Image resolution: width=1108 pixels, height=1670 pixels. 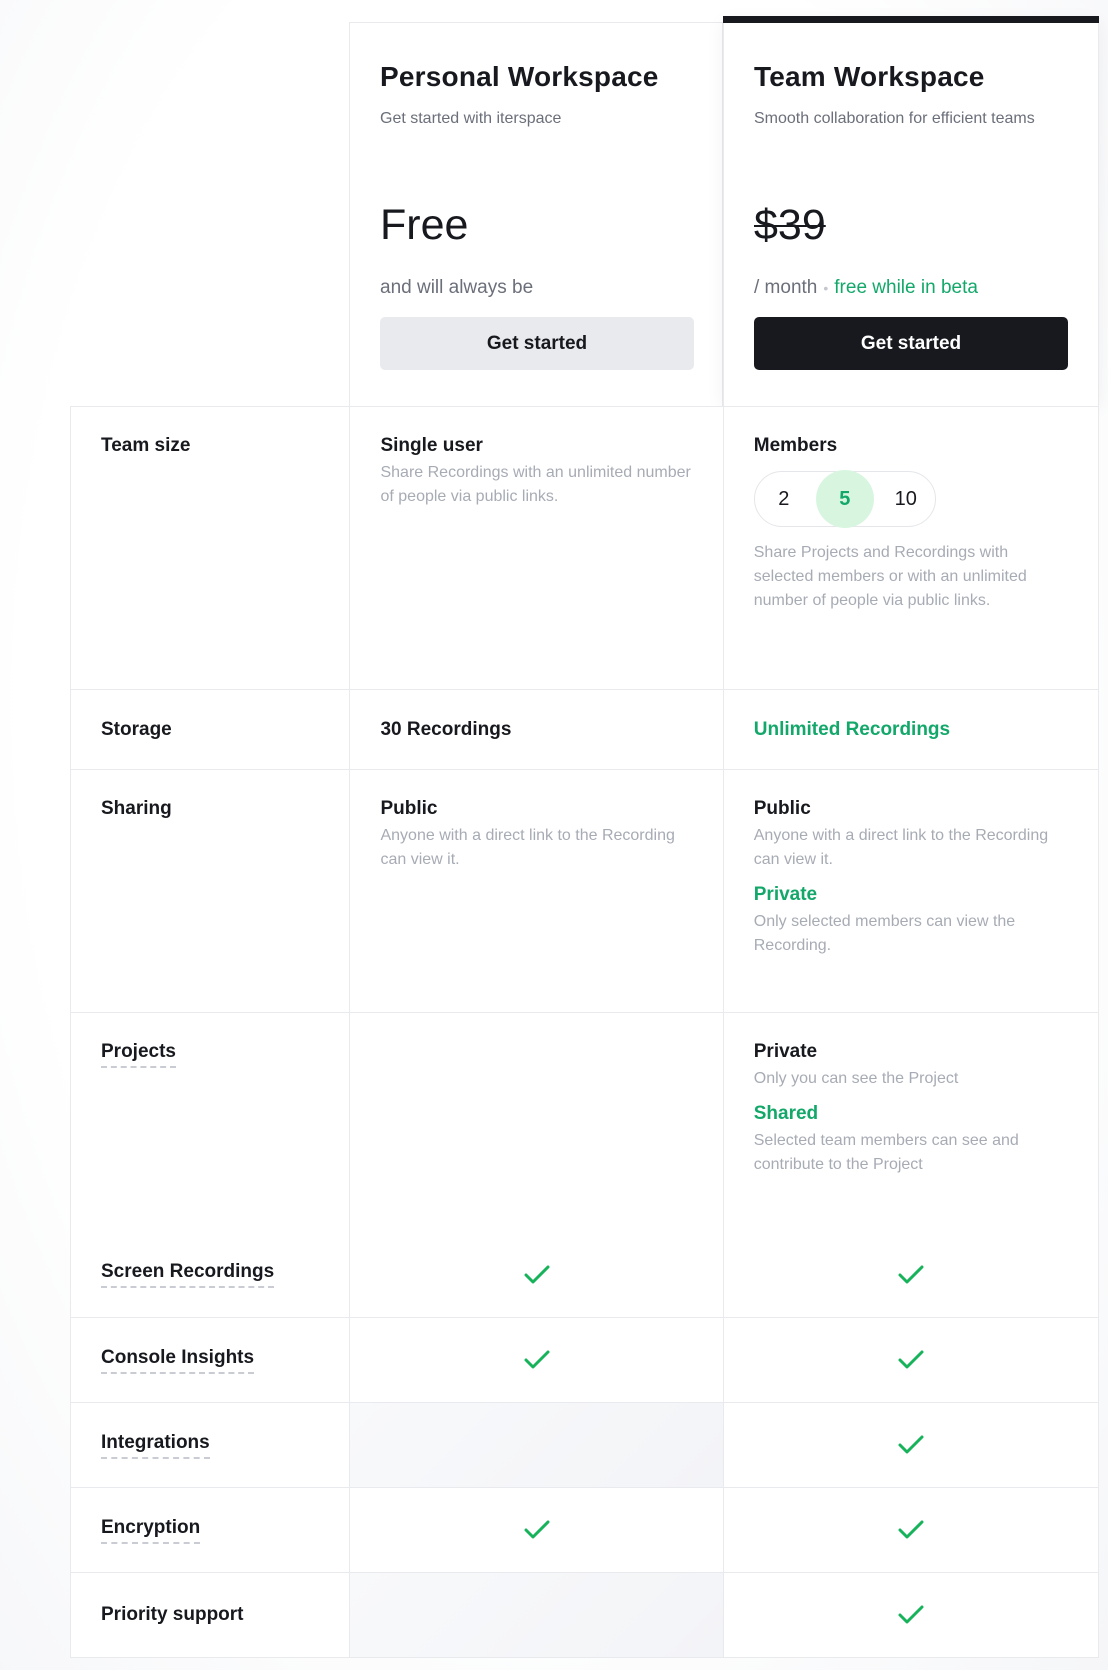 I want to click on row-label-tooltip: Encryption, so click(x=151, y=1530).